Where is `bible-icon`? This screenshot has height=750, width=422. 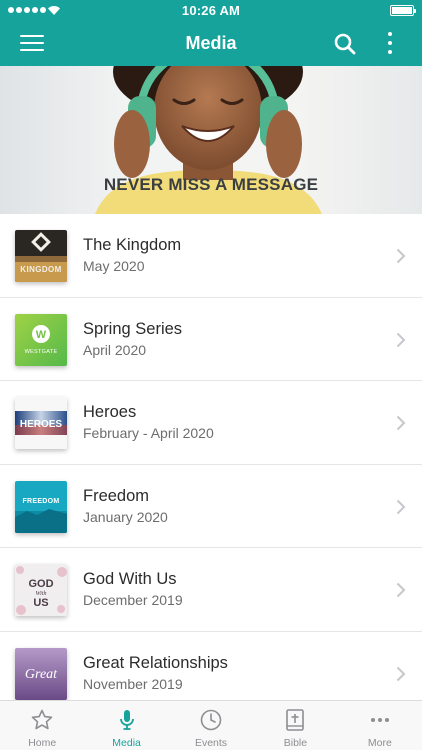
bible-icon is located at coordinates (295, 720).